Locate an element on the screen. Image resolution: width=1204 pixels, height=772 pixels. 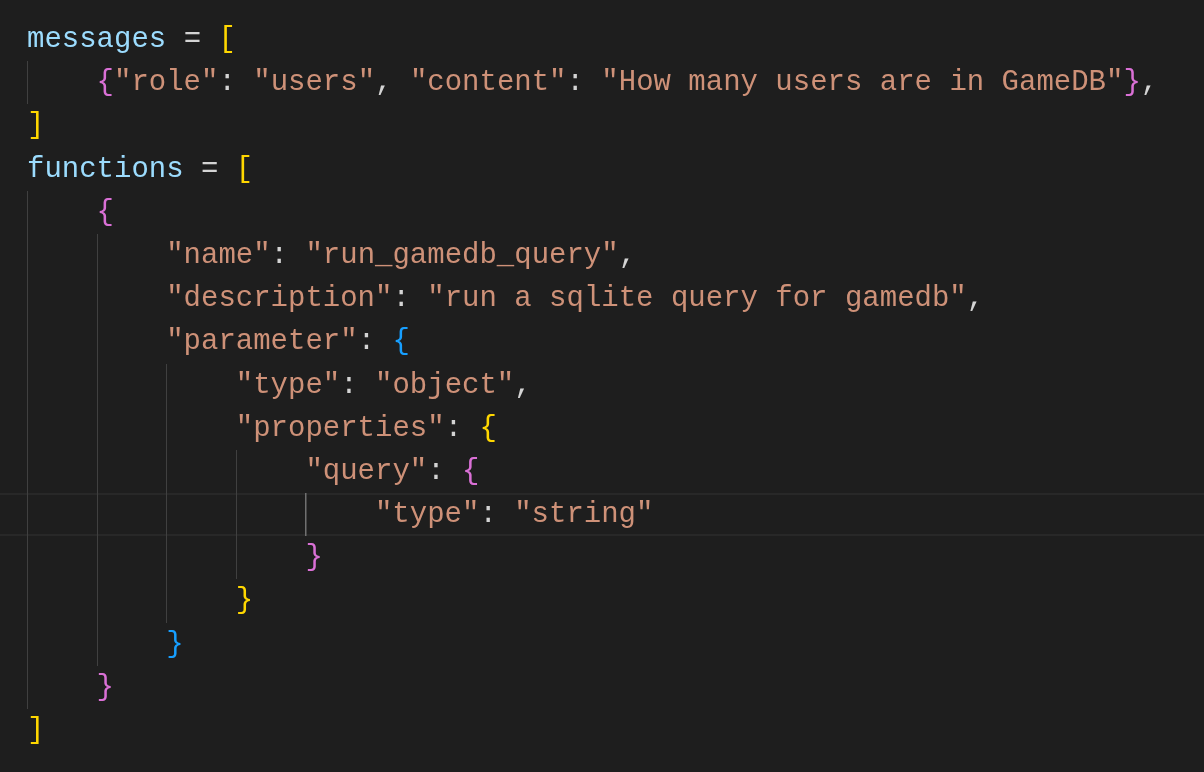
code-line: "query": { is located at coordinates (392, 471).